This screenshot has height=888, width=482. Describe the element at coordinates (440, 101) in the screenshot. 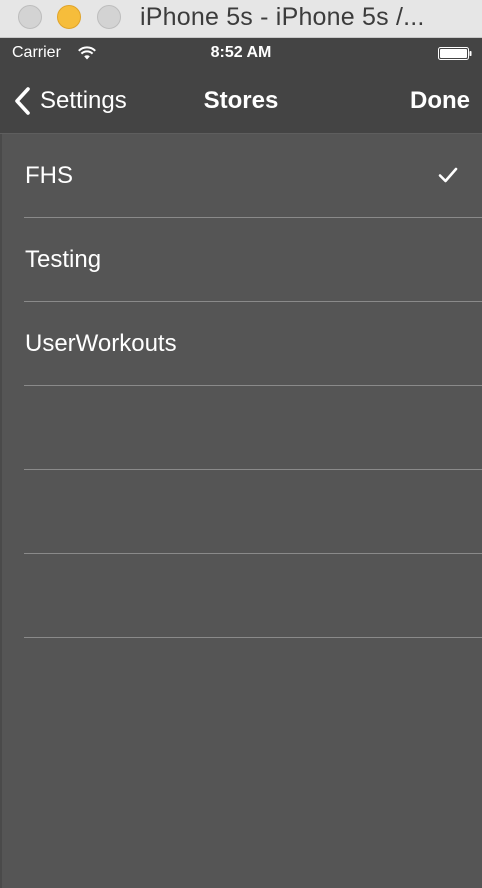

I see `done-button: Done` at that location.